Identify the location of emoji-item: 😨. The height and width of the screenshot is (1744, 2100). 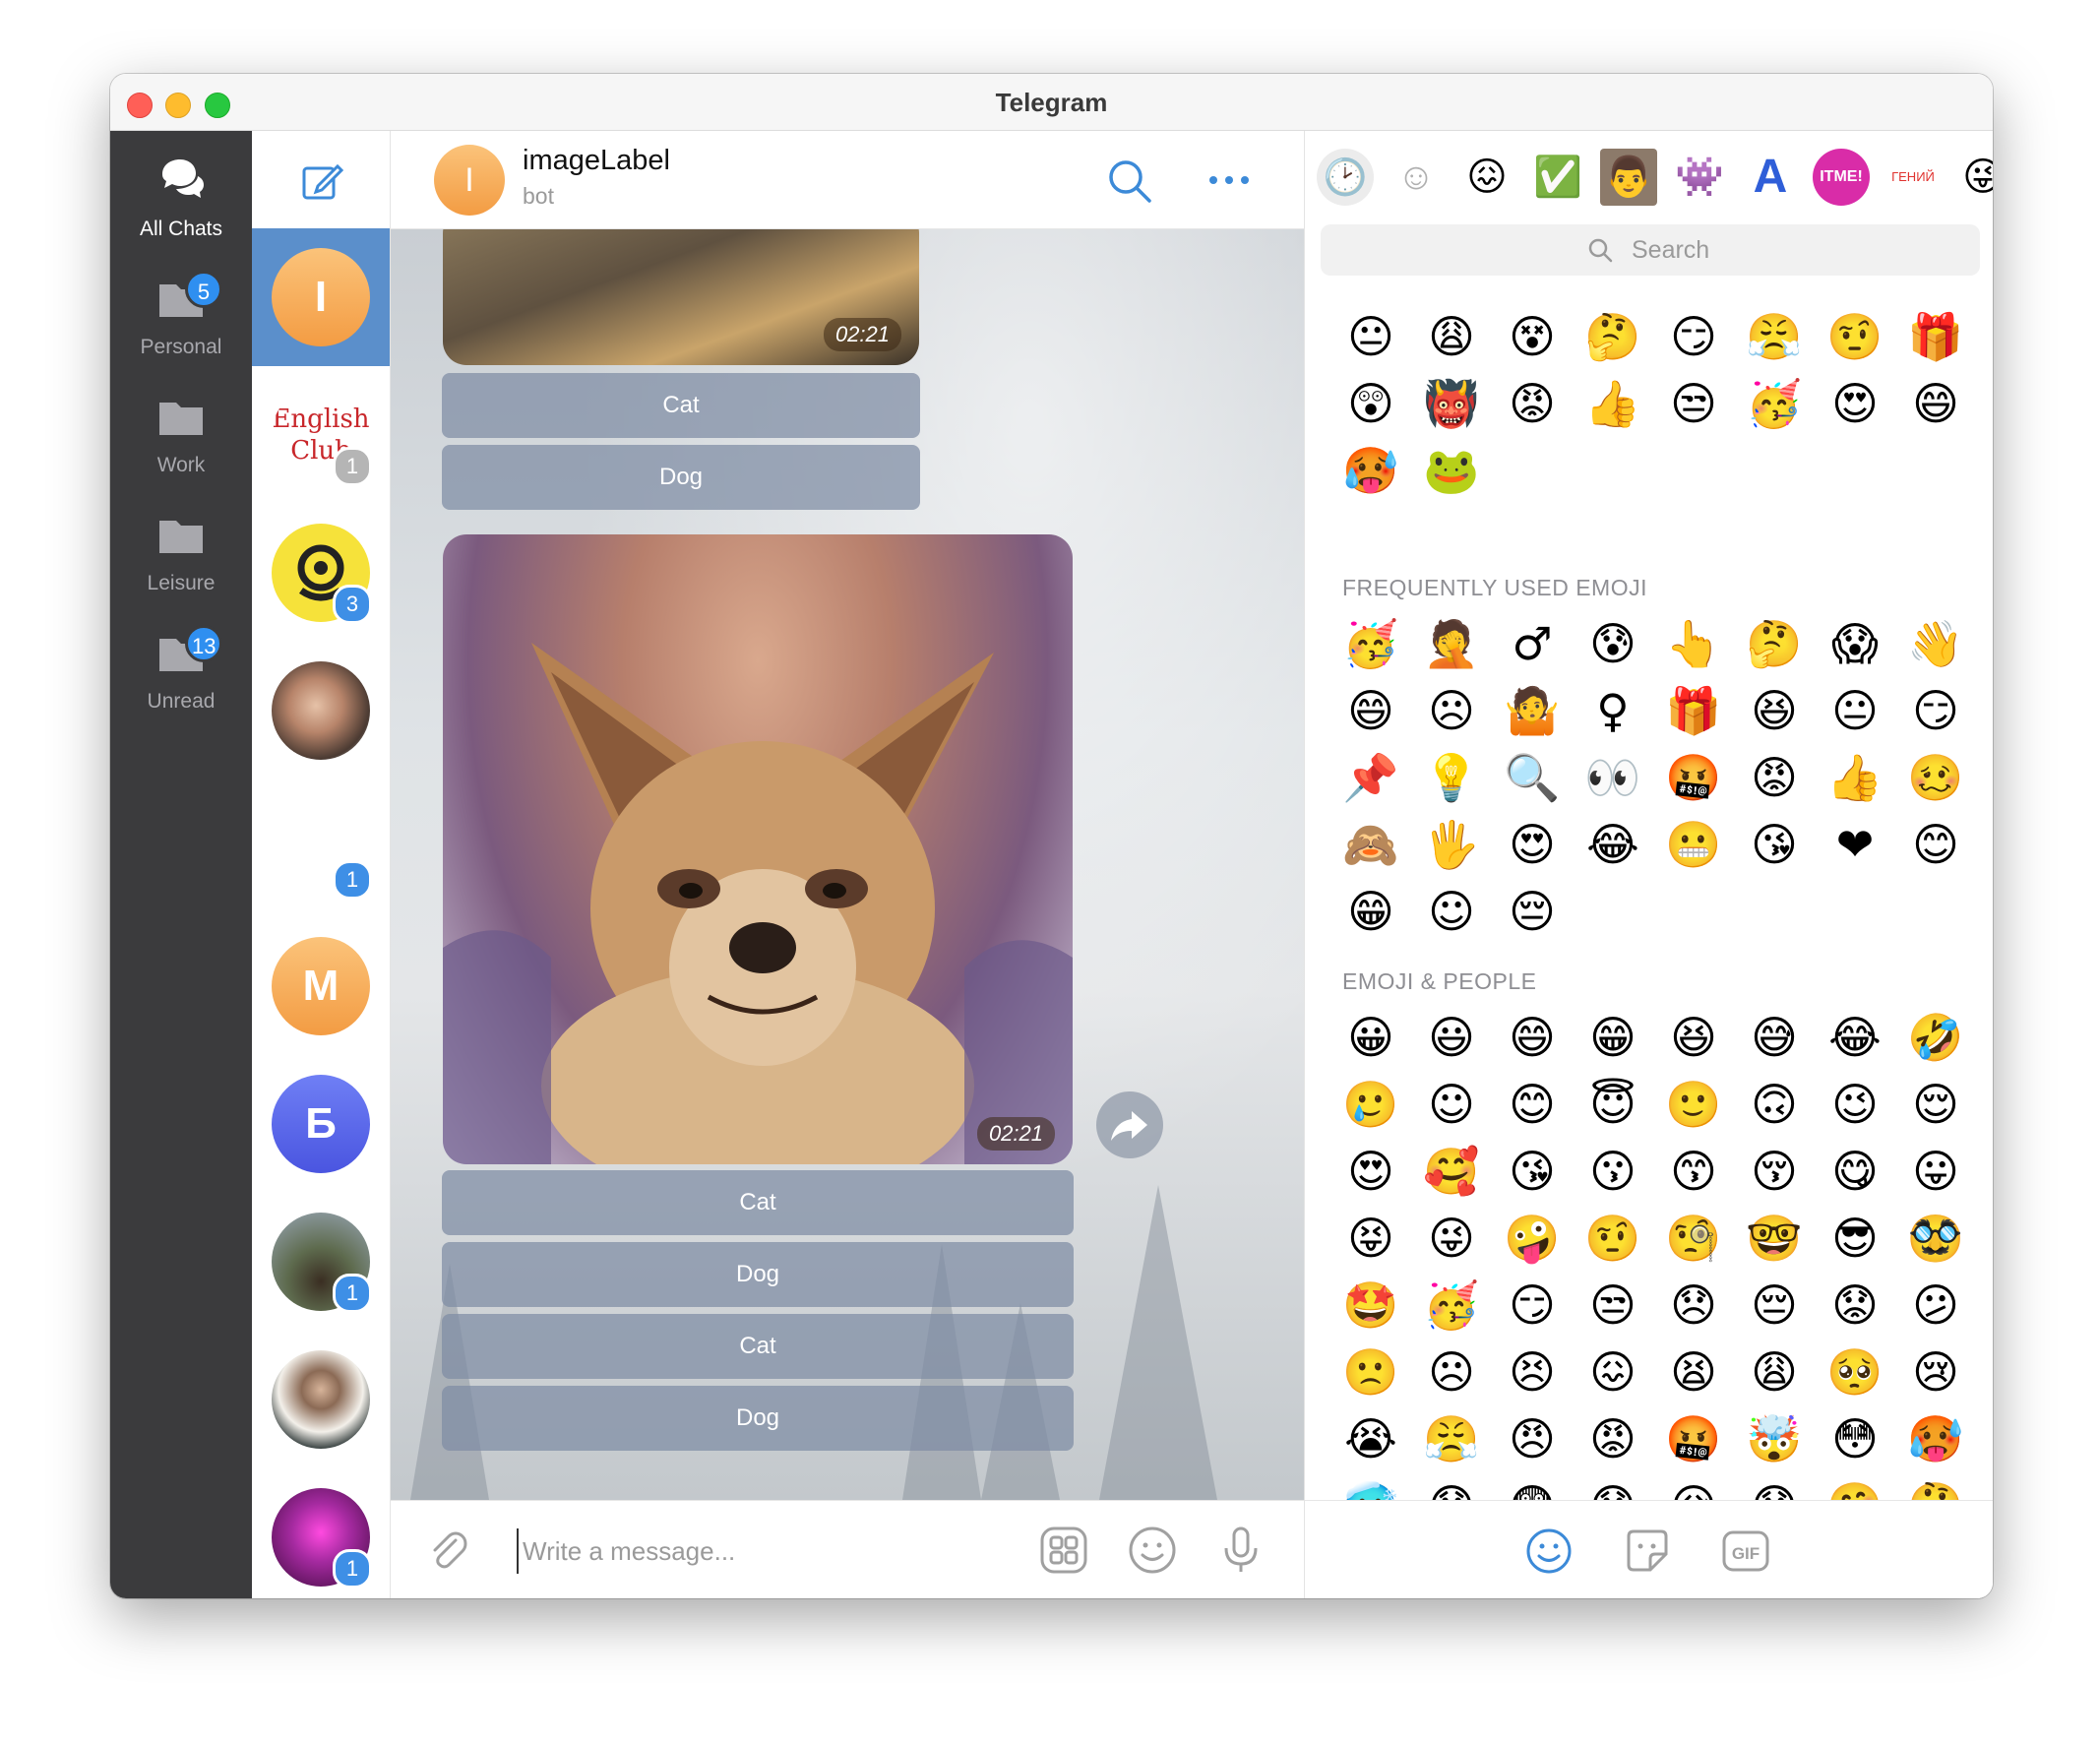
(1532, 1486).